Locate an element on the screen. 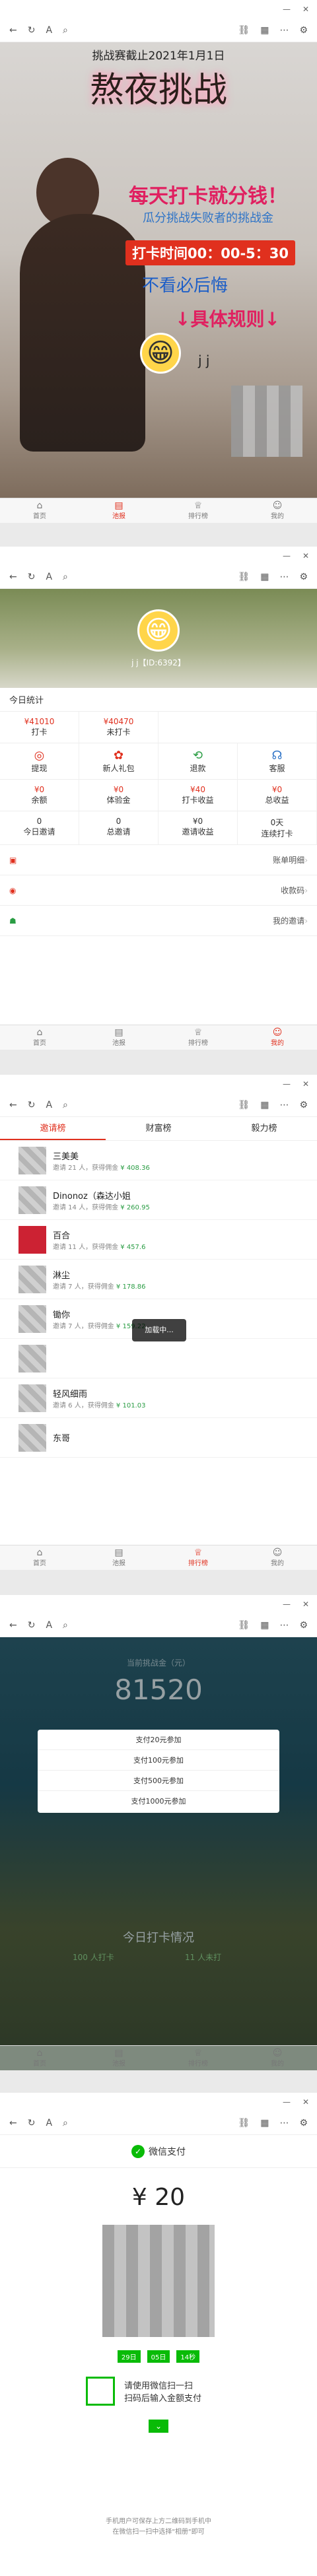 The image size is (317, 2576). pay-20-option: 支付20元参加 is located at coordinates (158, 1740).